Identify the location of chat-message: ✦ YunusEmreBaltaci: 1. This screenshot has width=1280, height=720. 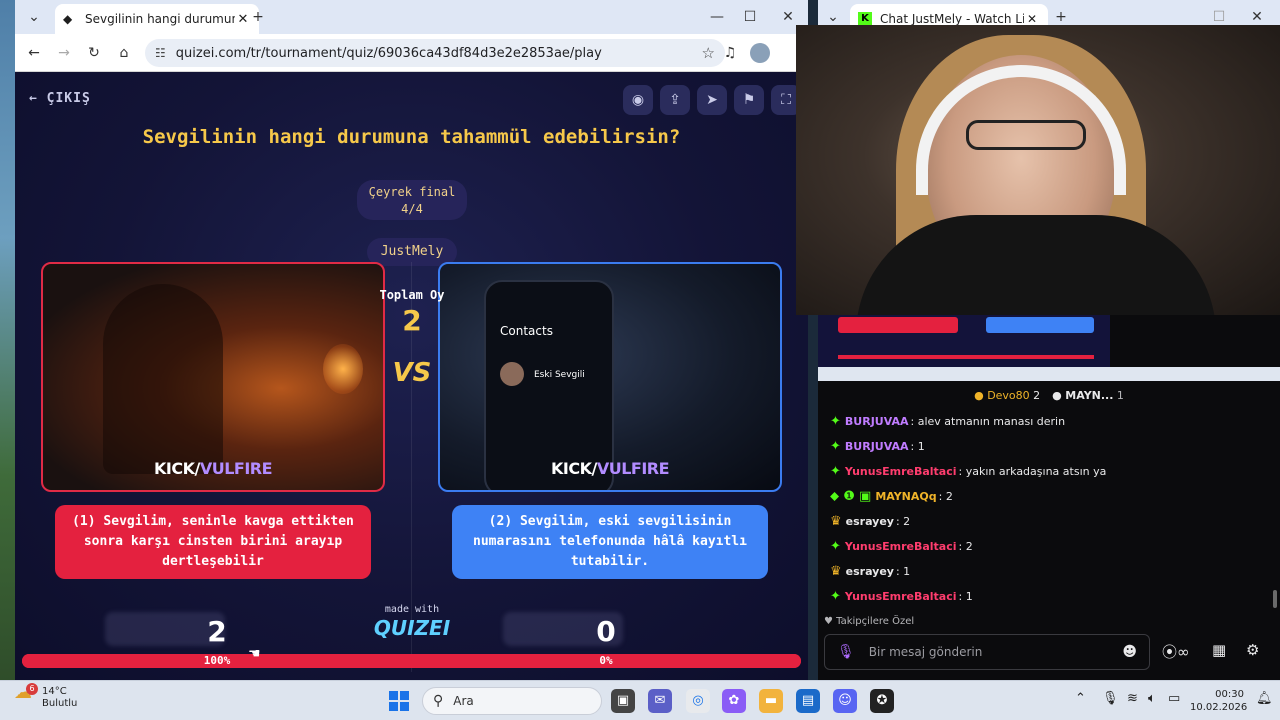
(901, 596).